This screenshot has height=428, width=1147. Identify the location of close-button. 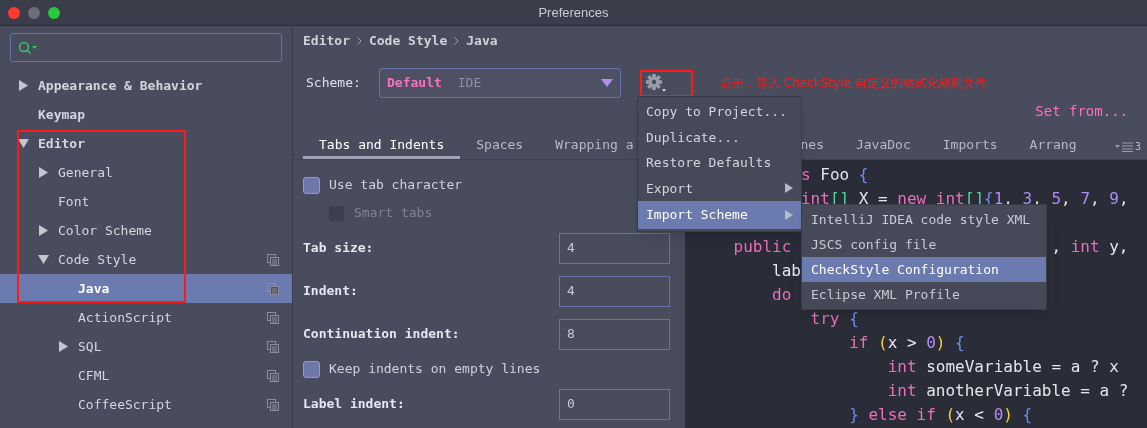
(14, 12).